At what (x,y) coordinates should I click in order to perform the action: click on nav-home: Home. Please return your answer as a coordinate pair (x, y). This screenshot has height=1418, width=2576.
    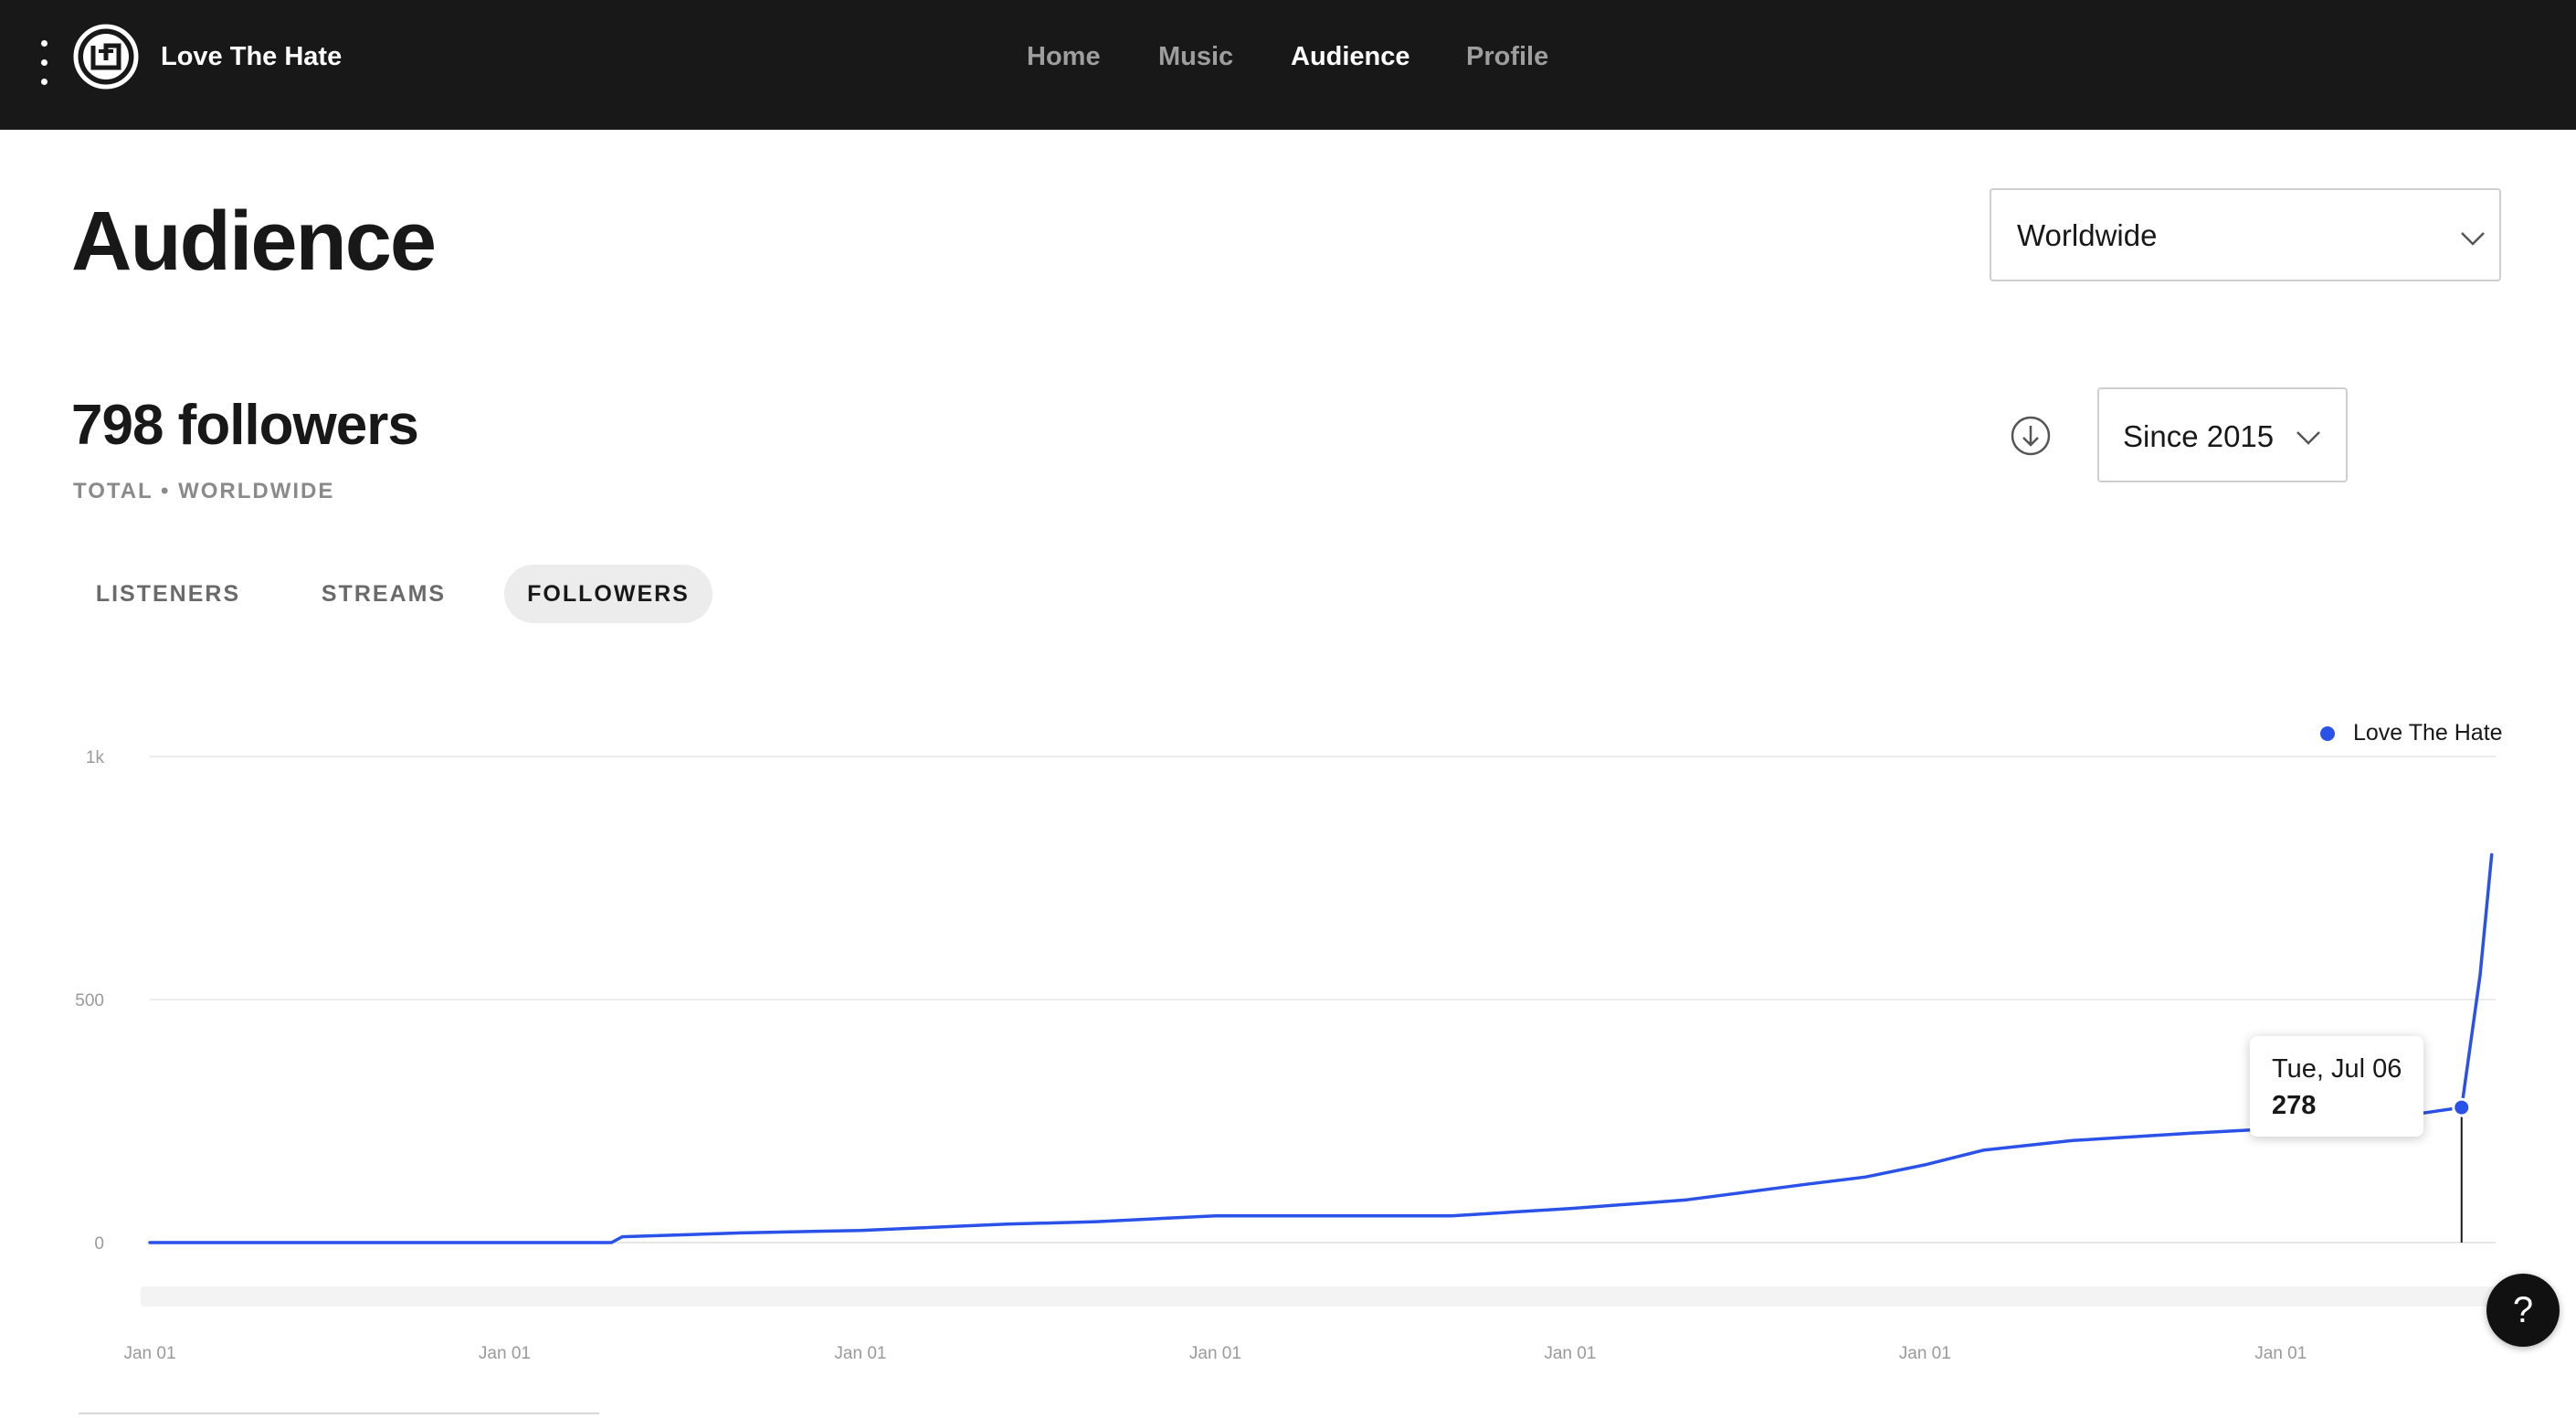
    Looking at the image, I should click on (1064, 57).